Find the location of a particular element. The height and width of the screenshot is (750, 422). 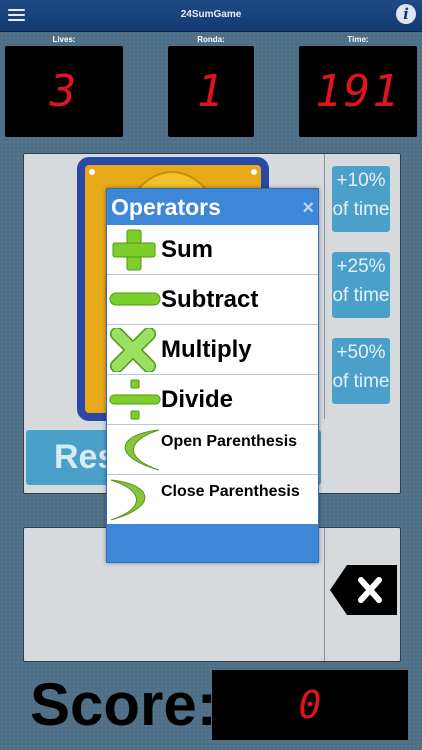

operator-label: Open Parenthesis is located at coordinates (229, 441).